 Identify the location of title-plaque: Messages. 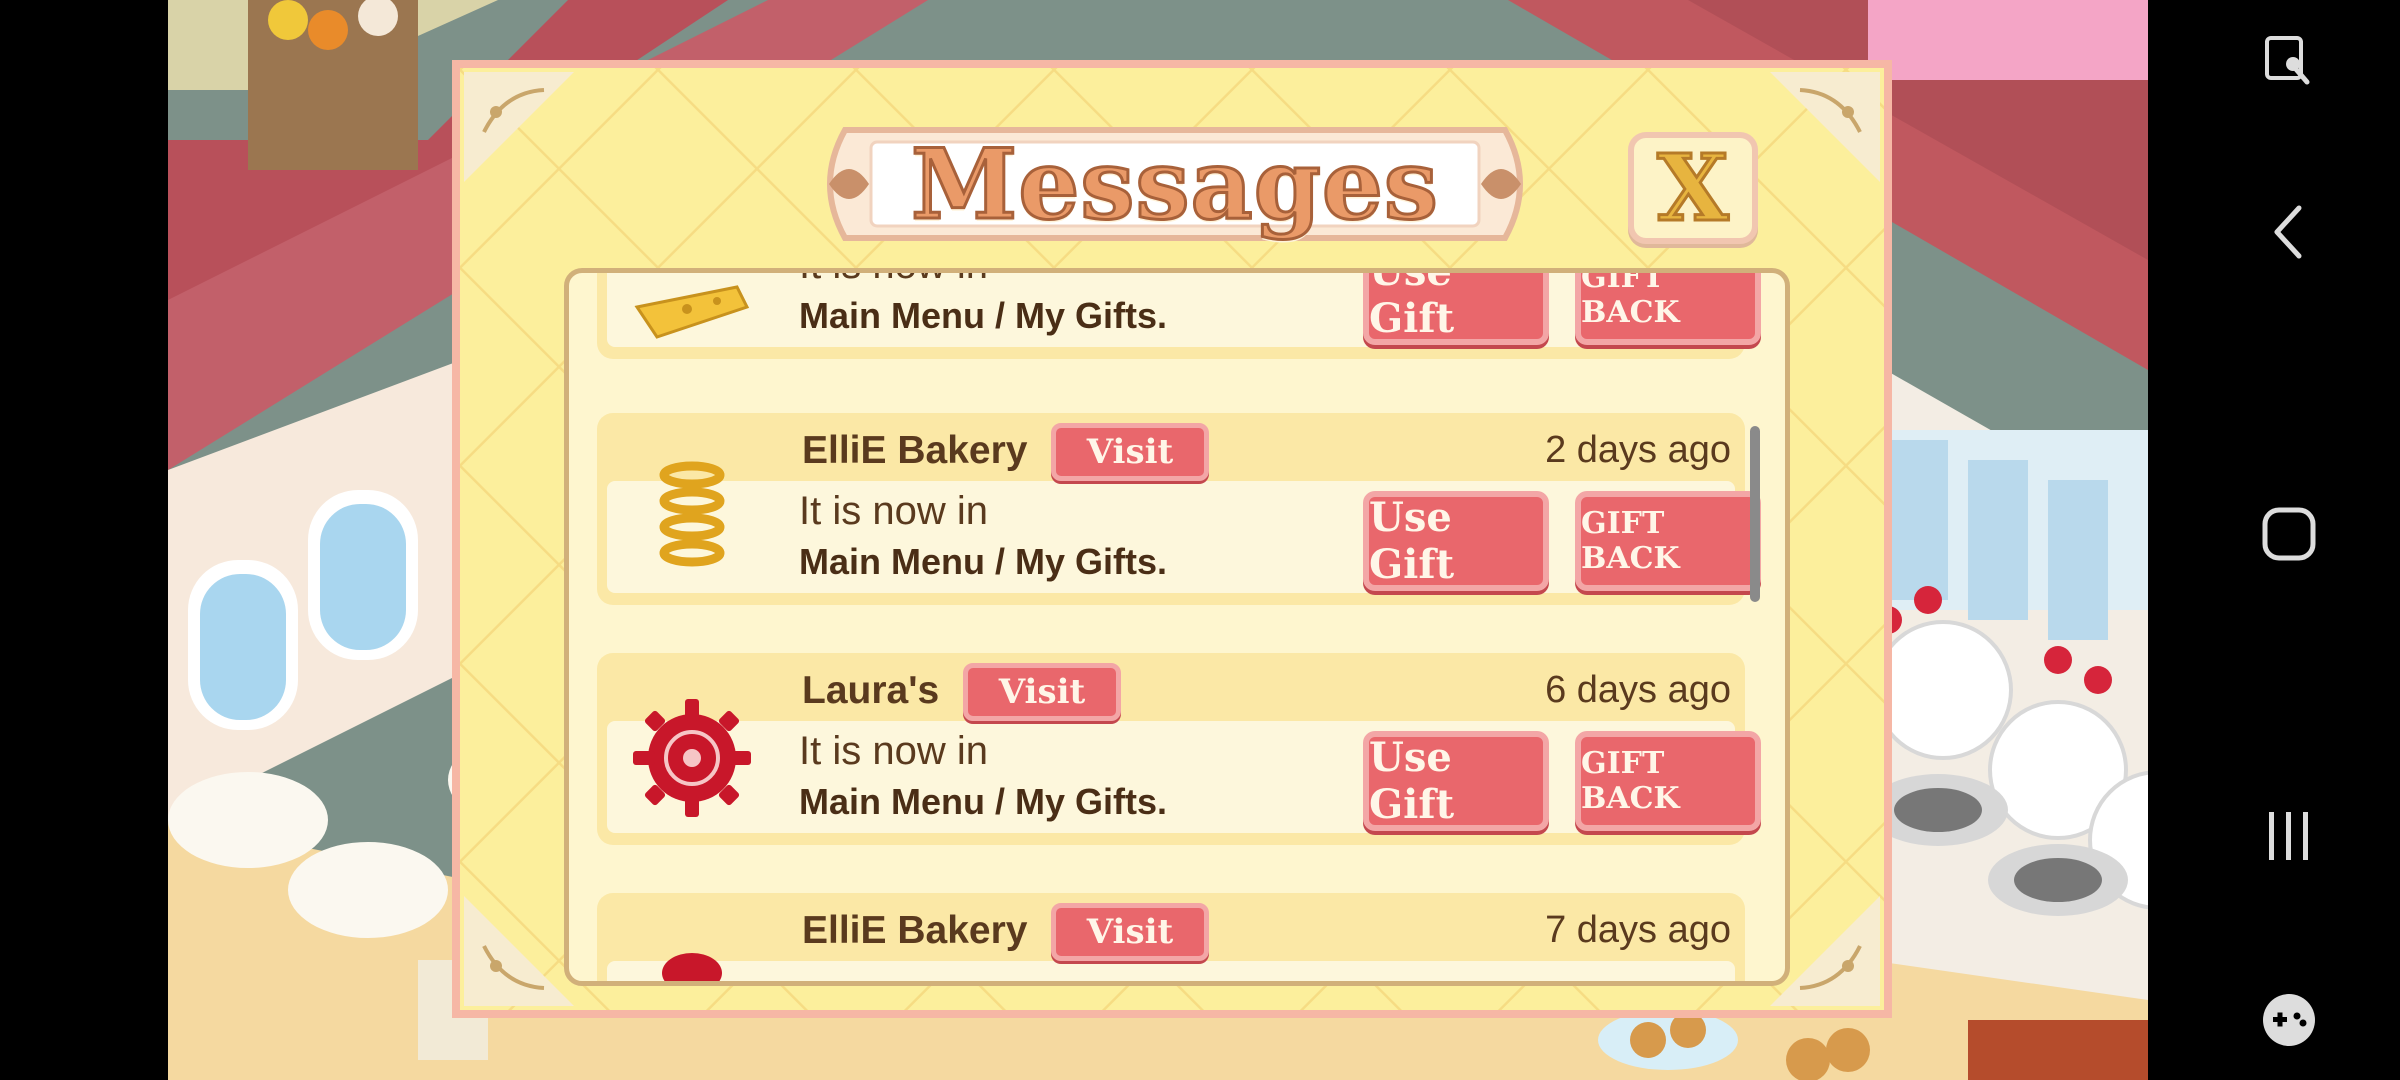
(1175, 184).